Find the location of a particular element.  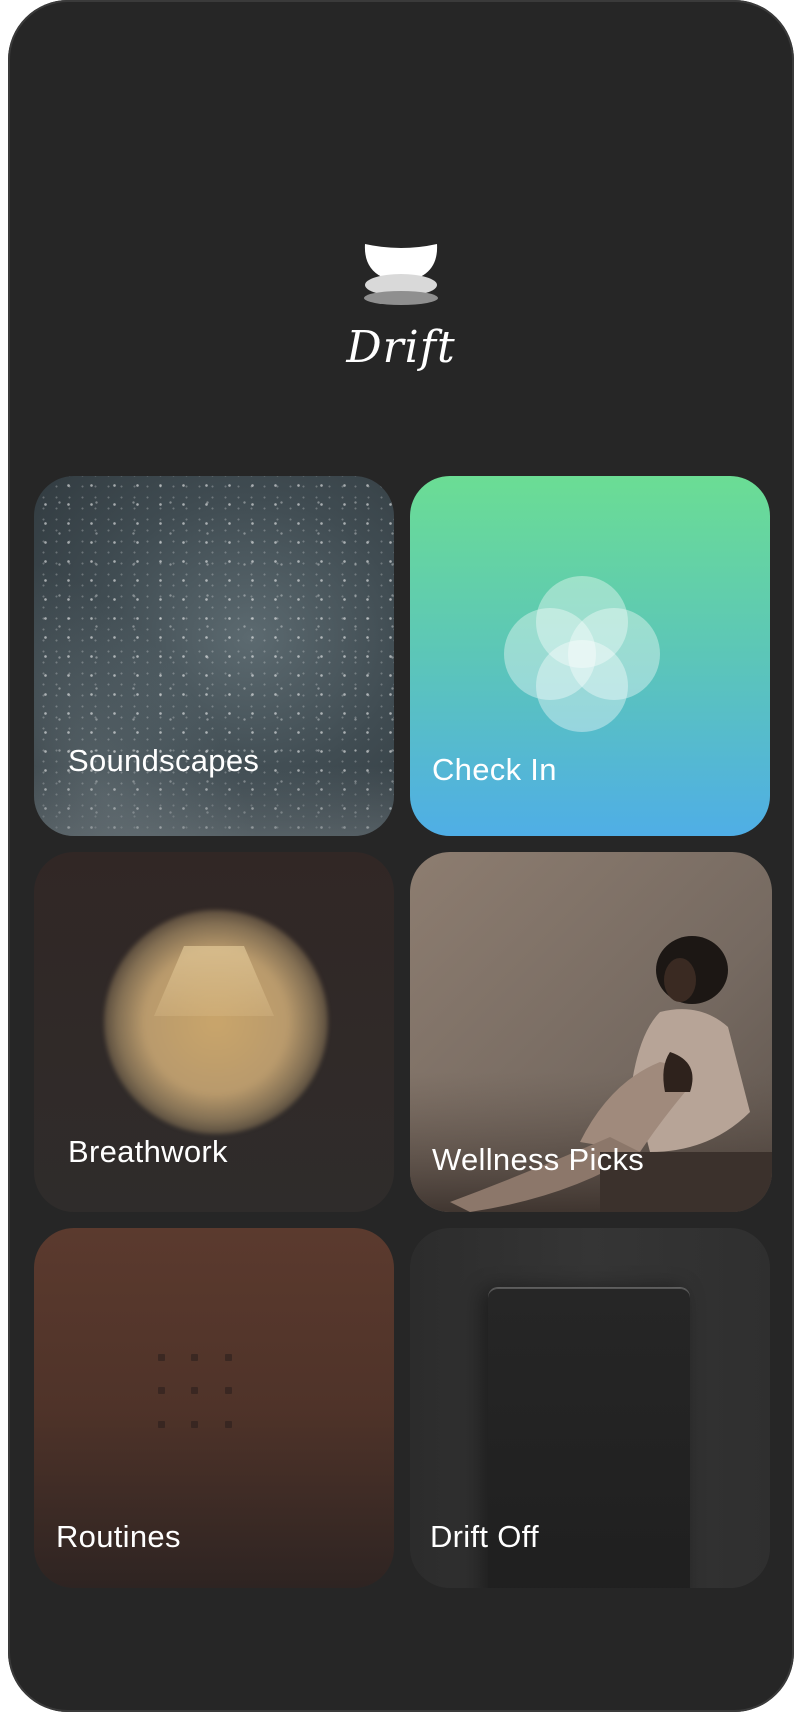

bowl-stones-icon is located at coordinates (401, 274).